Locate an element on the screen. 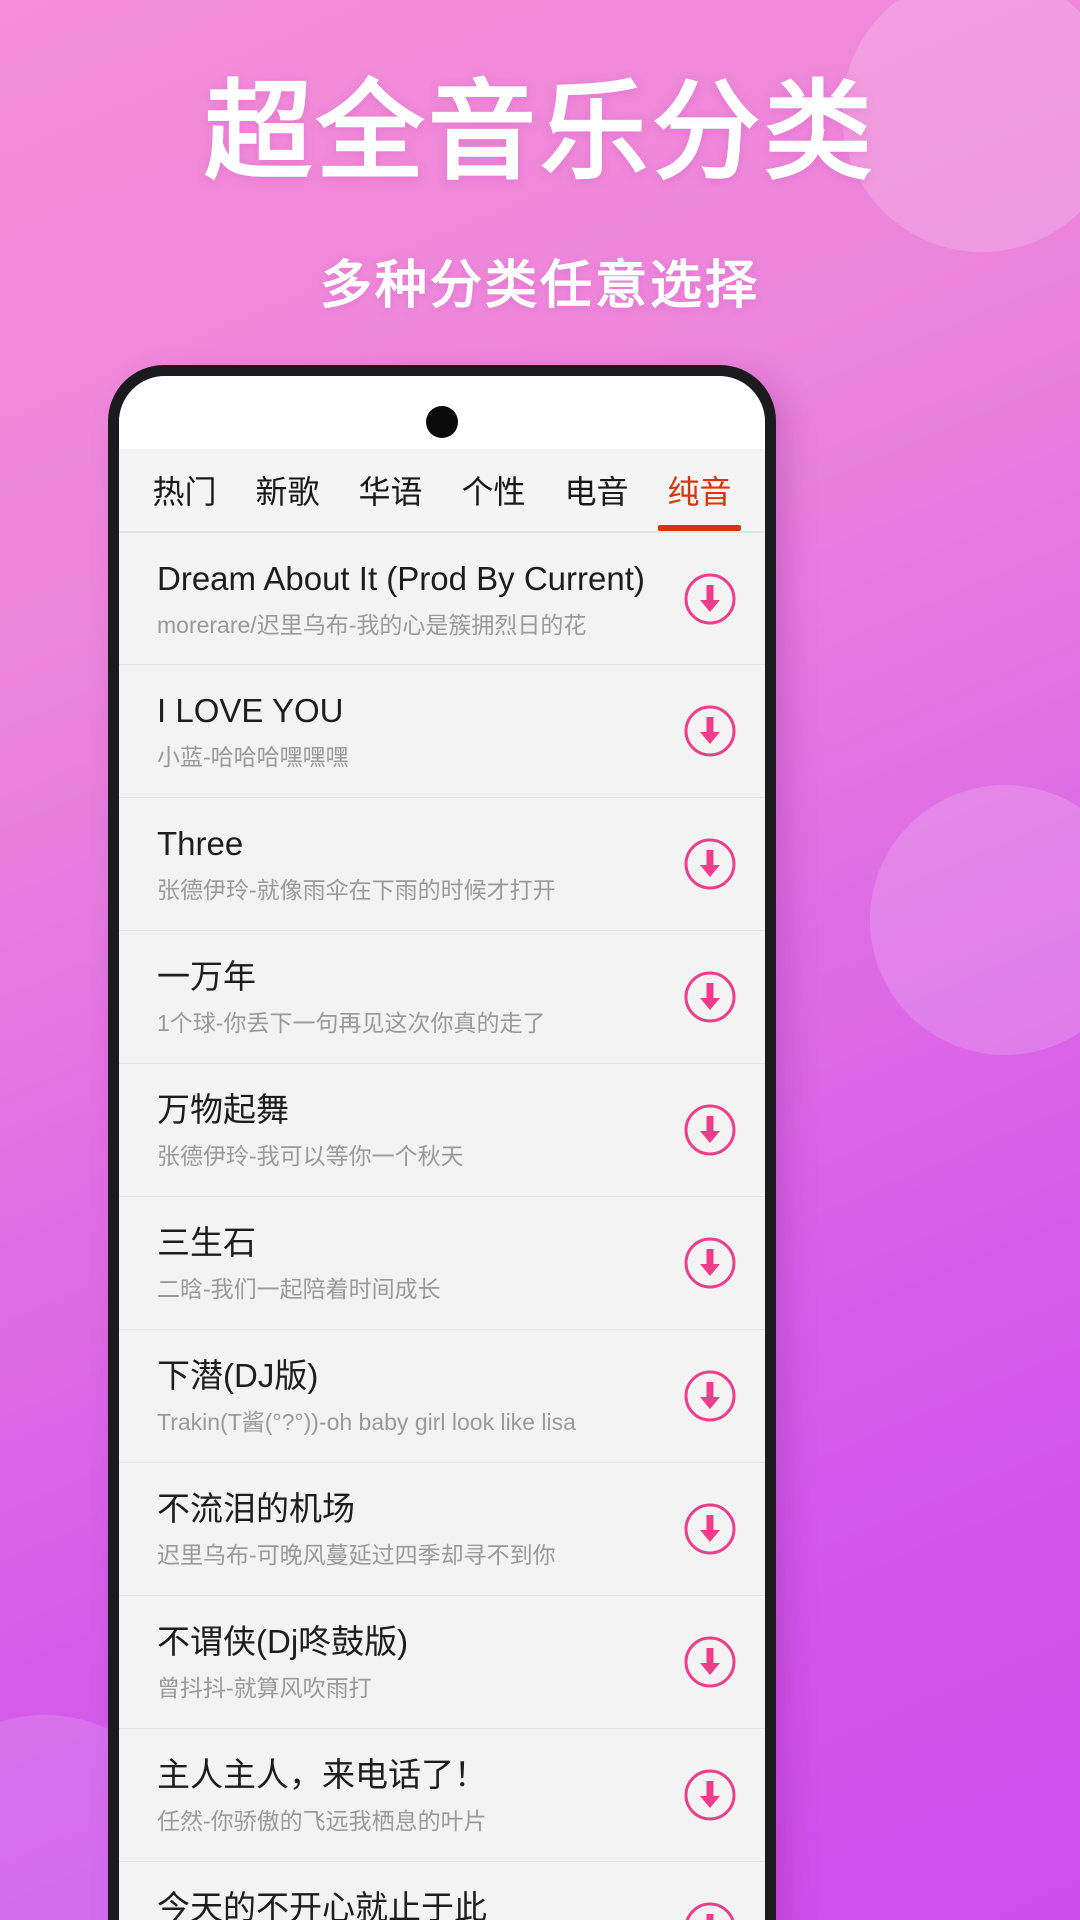 This screenshot has height=1920, width=1080. song-row: I LOVE YOU 小蓝-哈哈哈嘿嘿嘿 is located at coordinates (442, 731).